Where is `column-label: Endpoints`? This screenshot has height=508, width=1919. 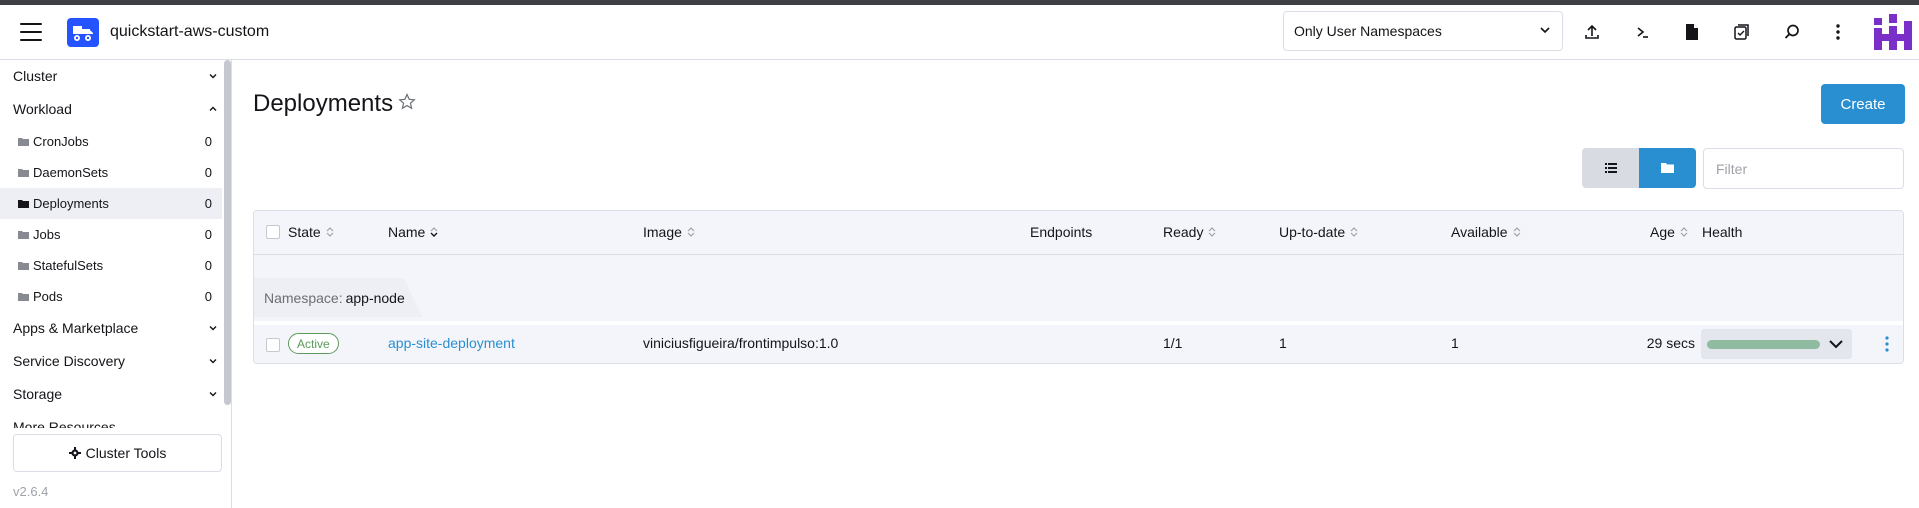 column-label: Endpoints is located at coordinates (1061, 232).